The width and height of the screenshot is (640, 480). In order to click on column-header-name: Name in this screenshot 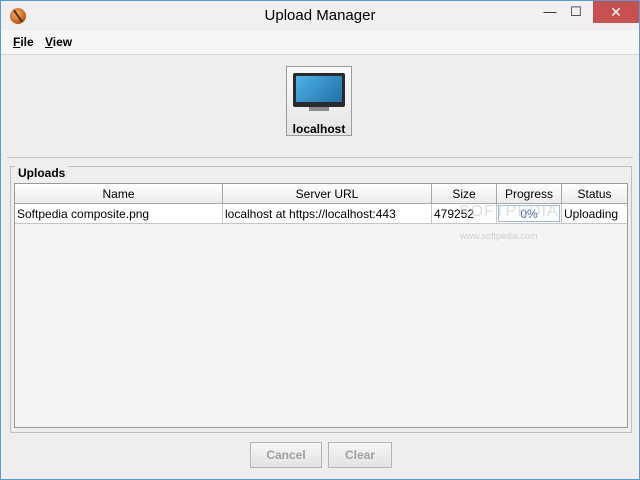, I will do `click(119, 194)`.